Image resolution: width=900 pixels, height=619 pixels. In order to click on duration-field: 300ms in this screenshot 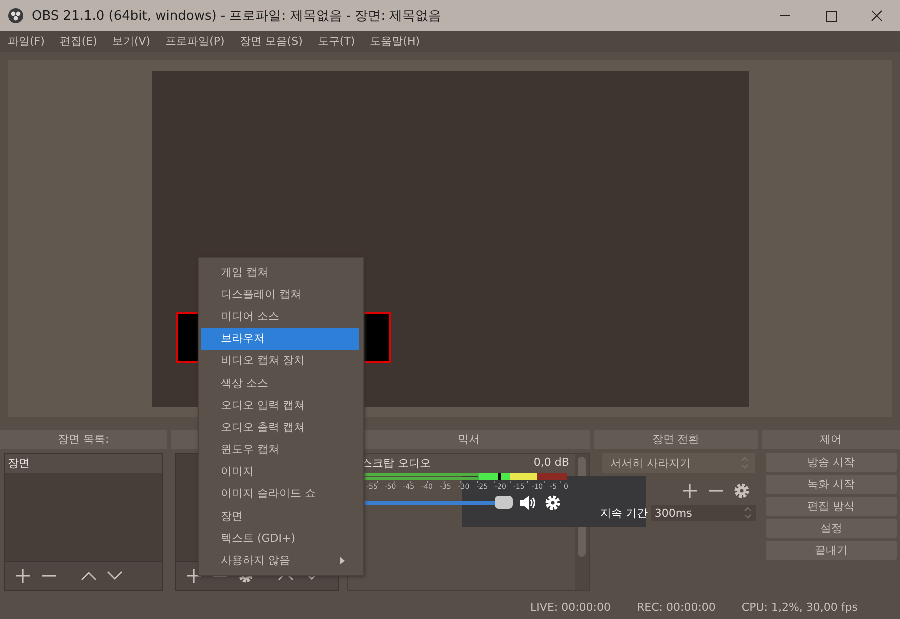, I will do `click(703, 513)`.